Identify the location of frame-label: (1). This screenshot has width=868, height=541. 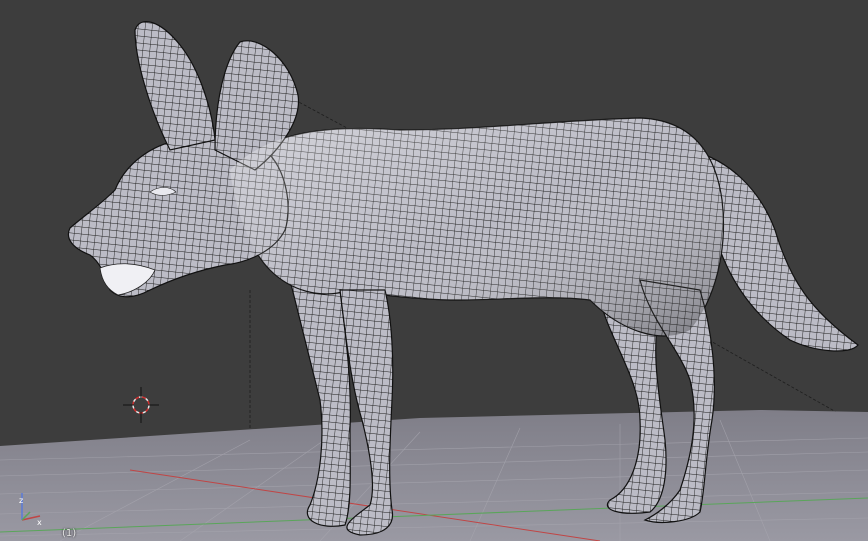
(69, 533).